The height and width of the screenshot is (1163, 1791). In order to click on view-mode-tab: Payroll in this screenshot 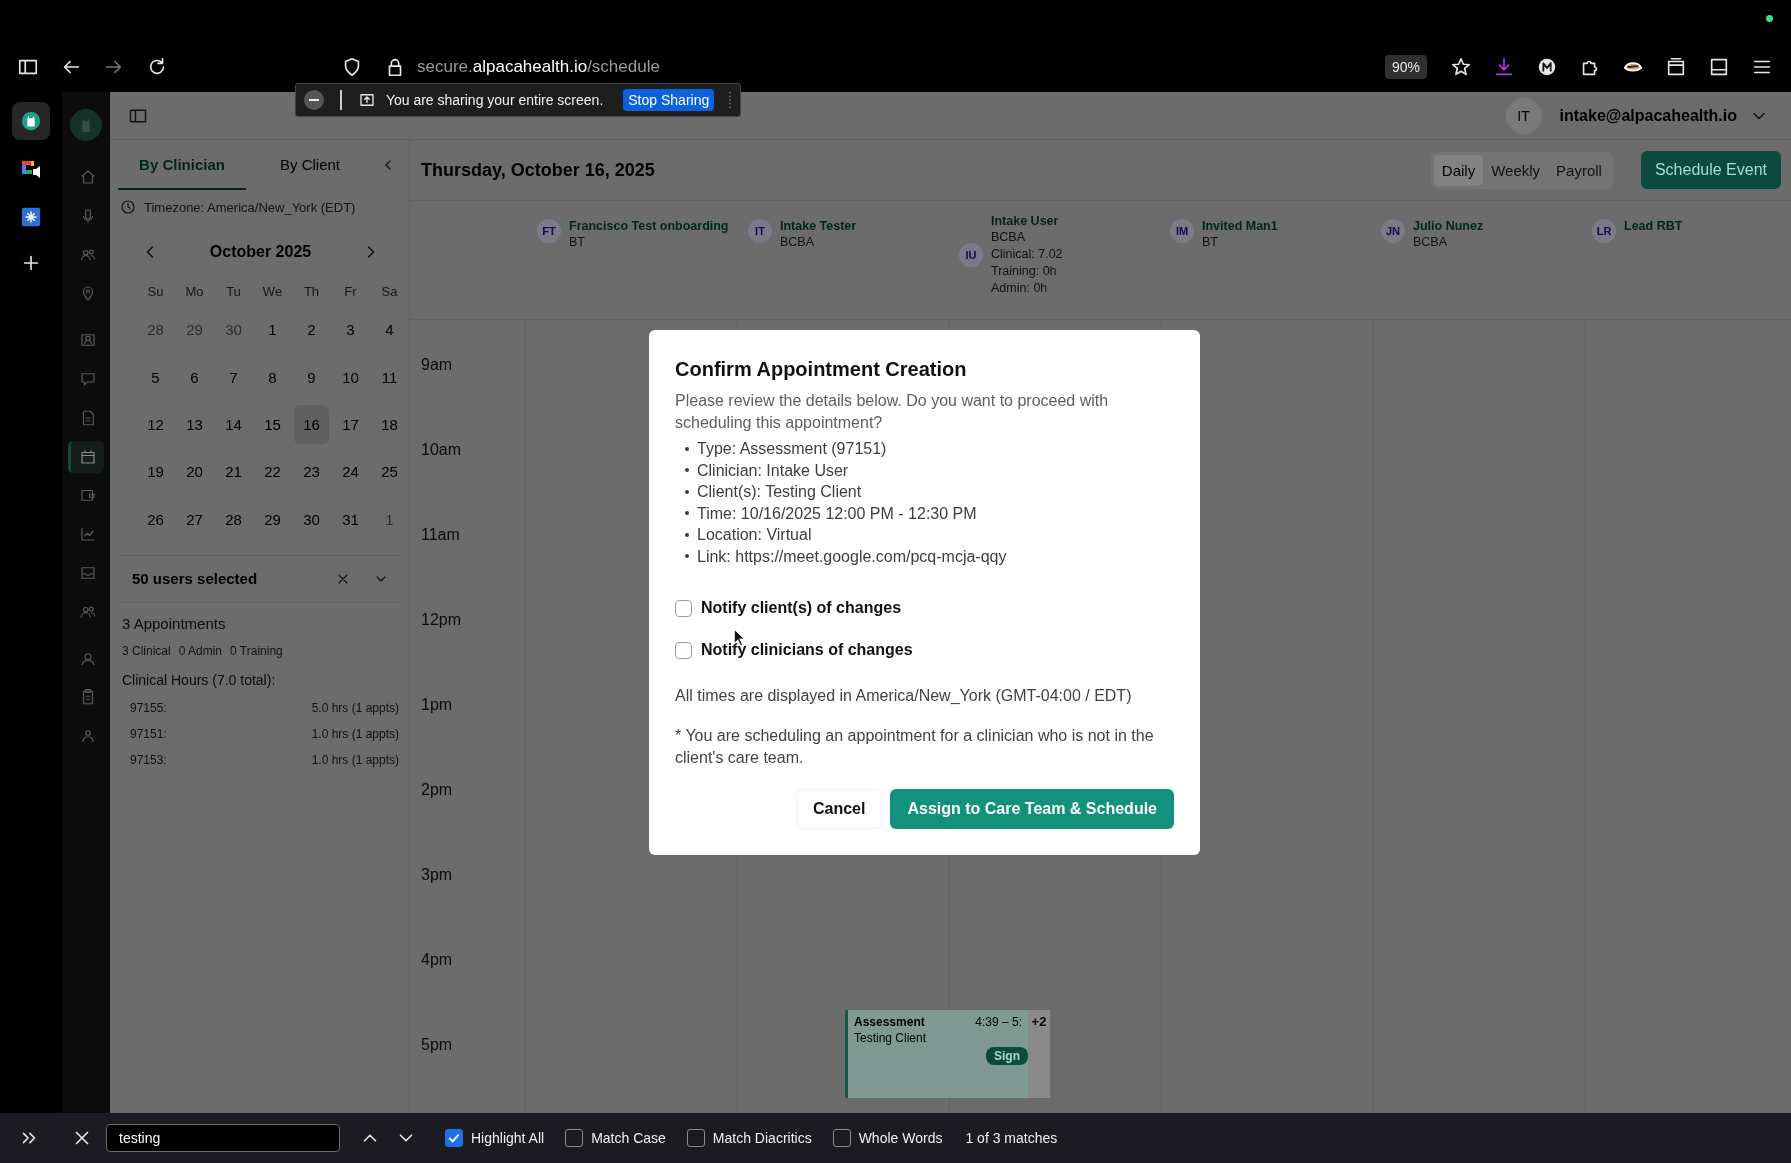, I will do `click(1579, 170)`.